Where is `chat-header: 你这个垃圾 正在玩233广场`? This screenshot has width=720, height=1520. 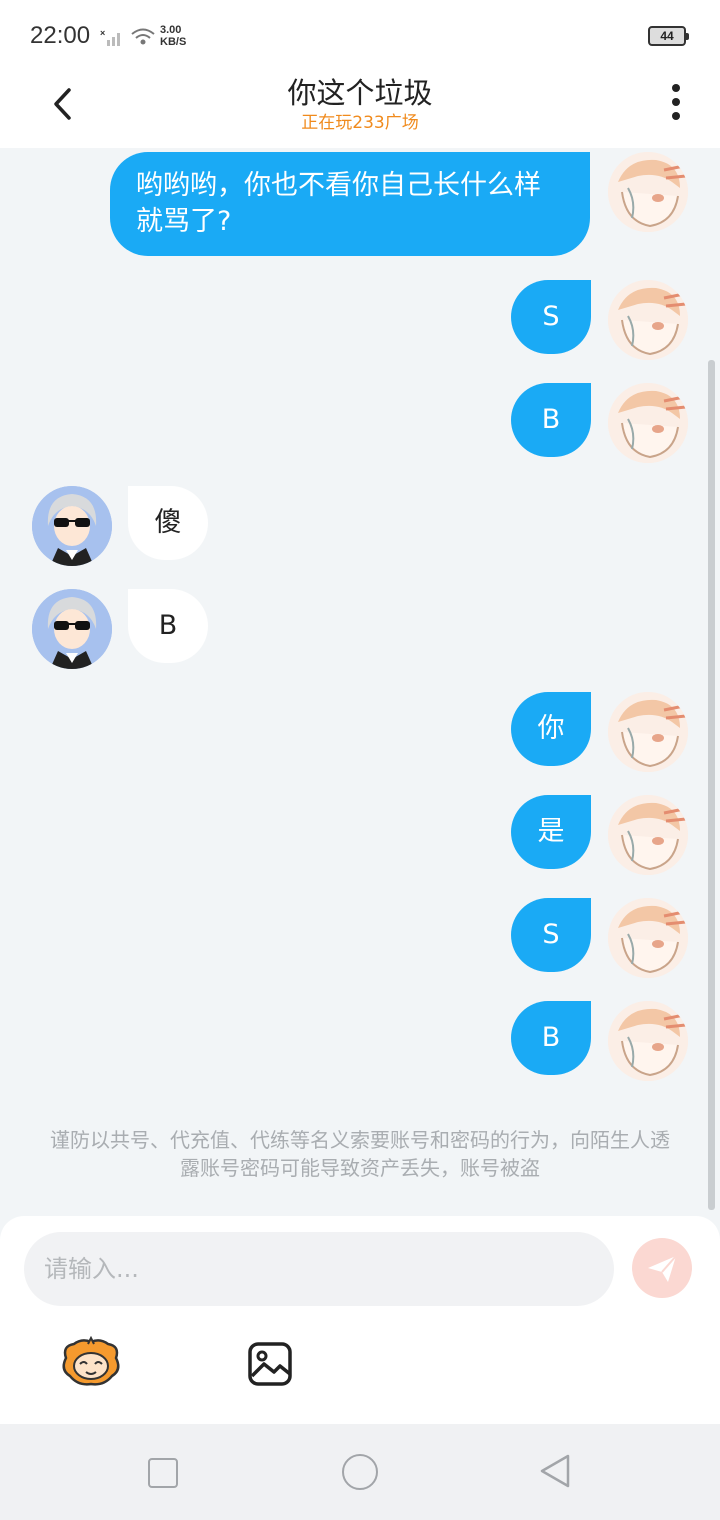 chat-header: 你这个垃圾 正在玩233广场 is located at coordinates (360, 109).